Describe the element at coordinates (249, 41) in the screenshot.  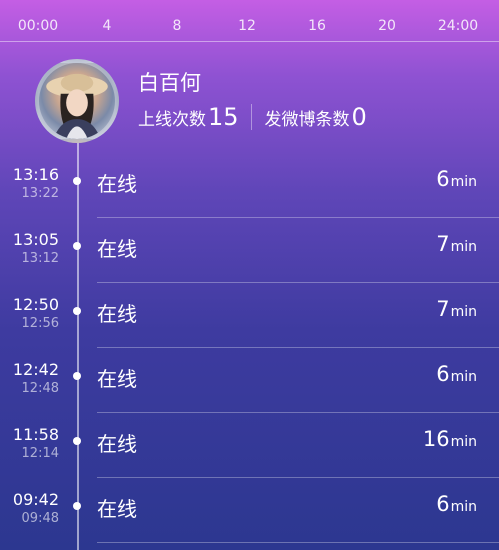
I see `hour-axis-rail` at that location.